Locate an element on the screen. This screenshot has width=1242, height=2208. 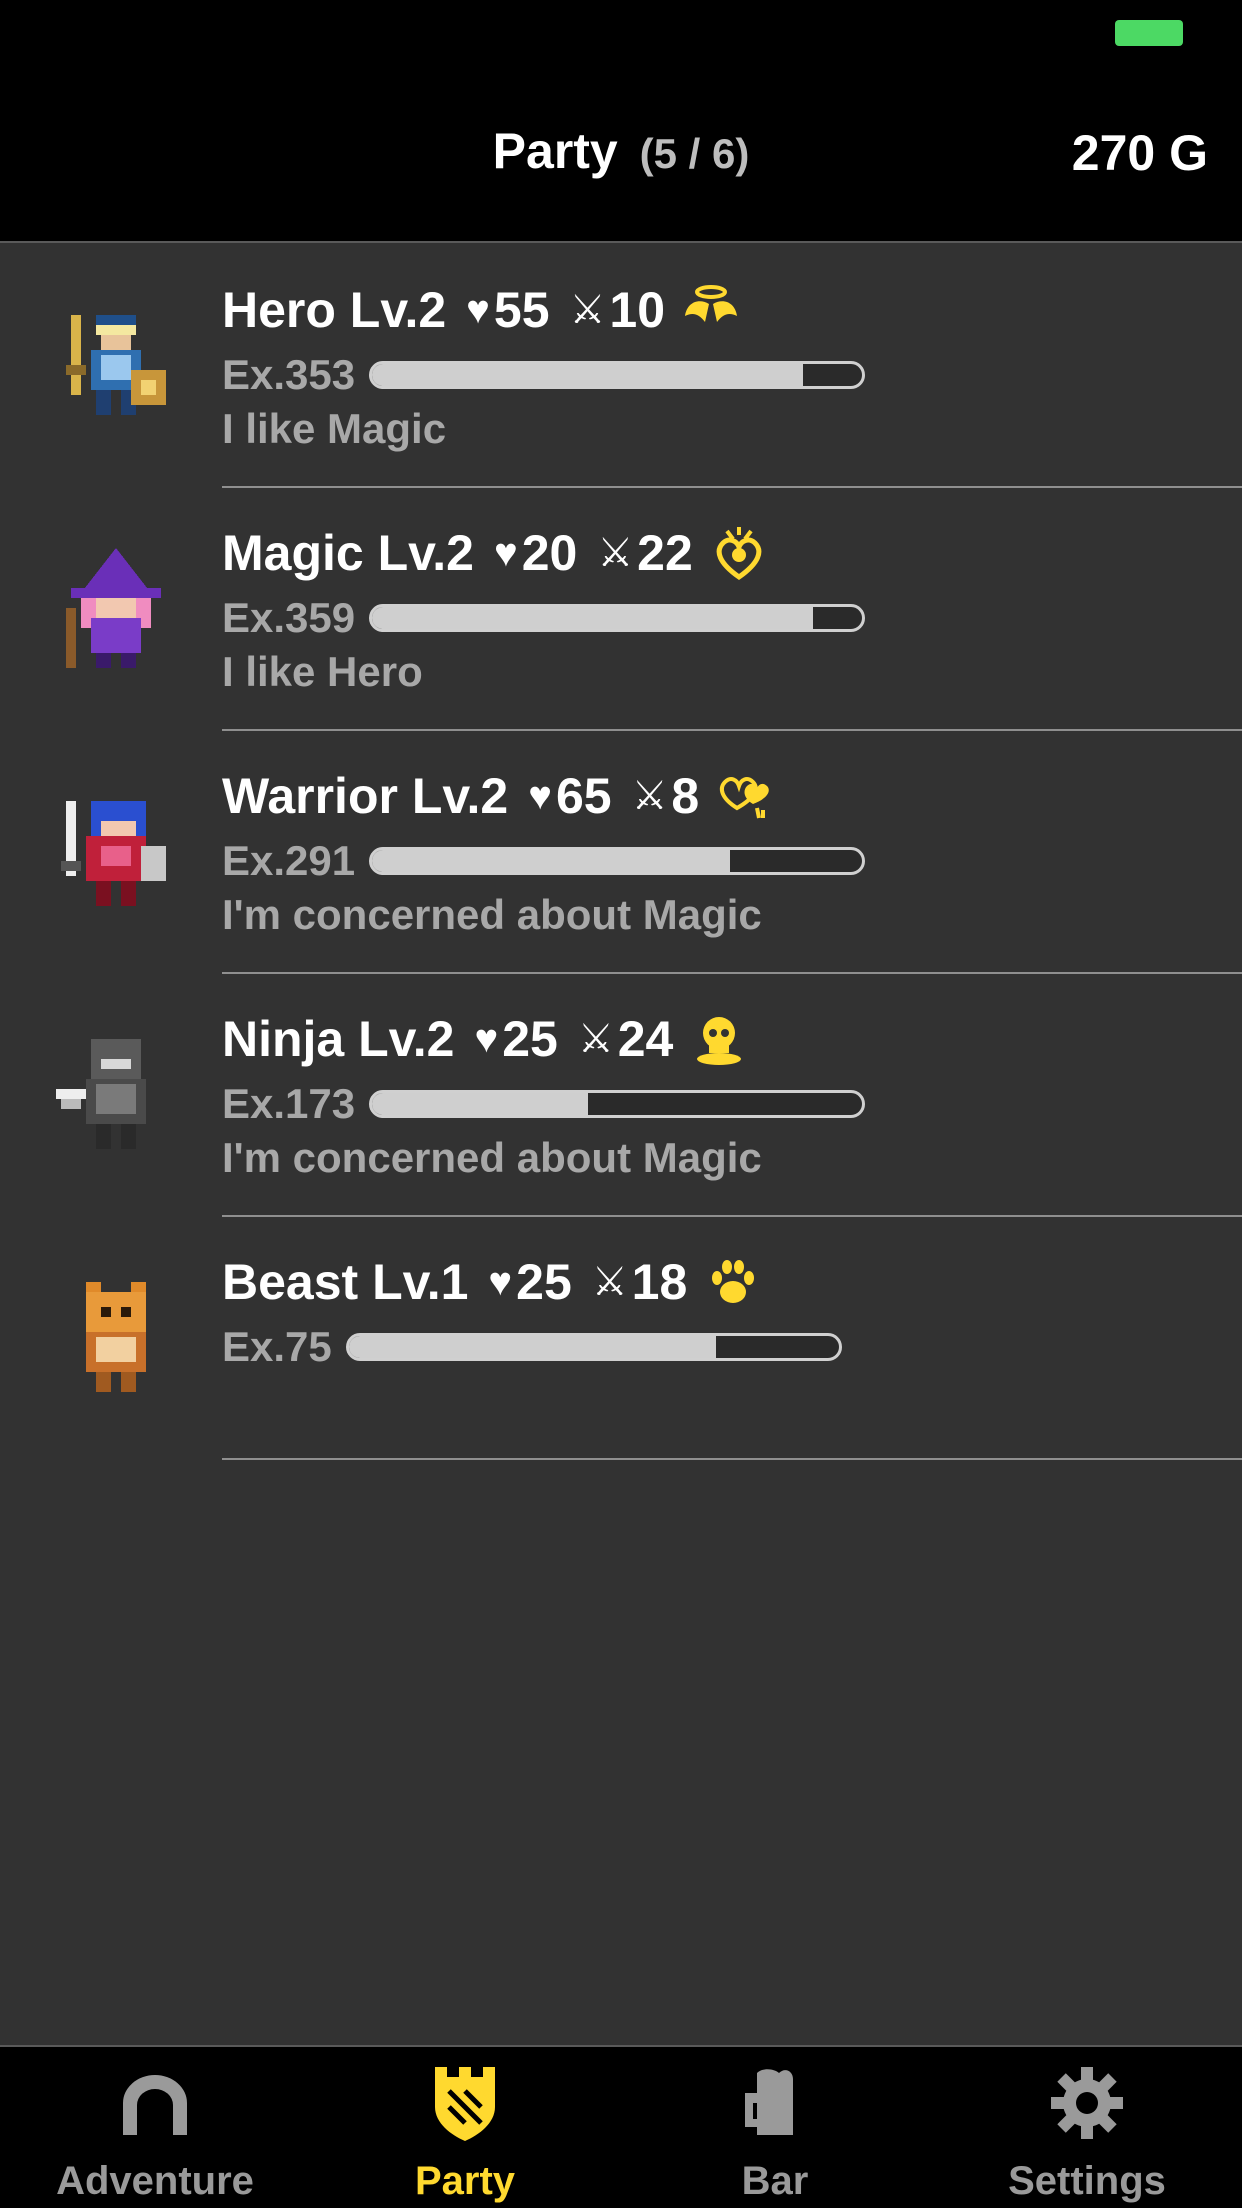
page-title: Party (5 / 6) is located at coordinates (621, 151).